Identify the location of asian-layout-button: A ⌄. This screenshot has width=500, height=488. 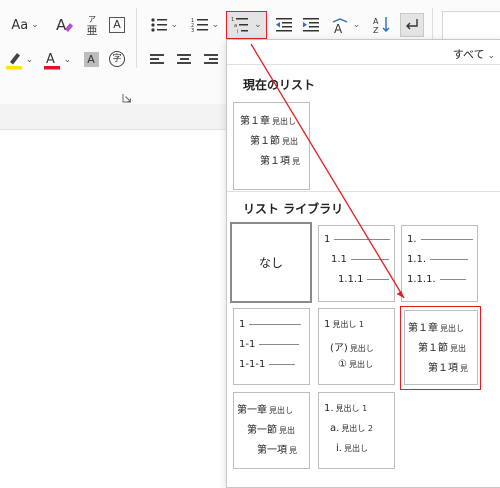
(345, 25).